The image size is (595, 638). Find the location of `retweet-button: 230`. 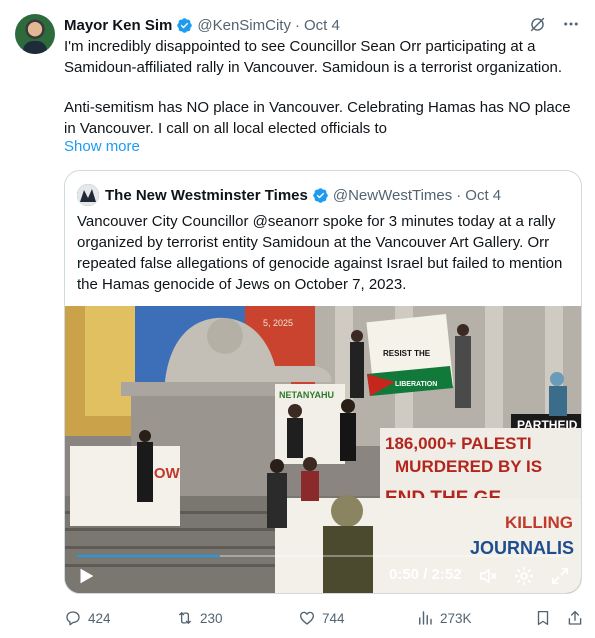

retweet-button: 230 is located at coordinates (199, 618).